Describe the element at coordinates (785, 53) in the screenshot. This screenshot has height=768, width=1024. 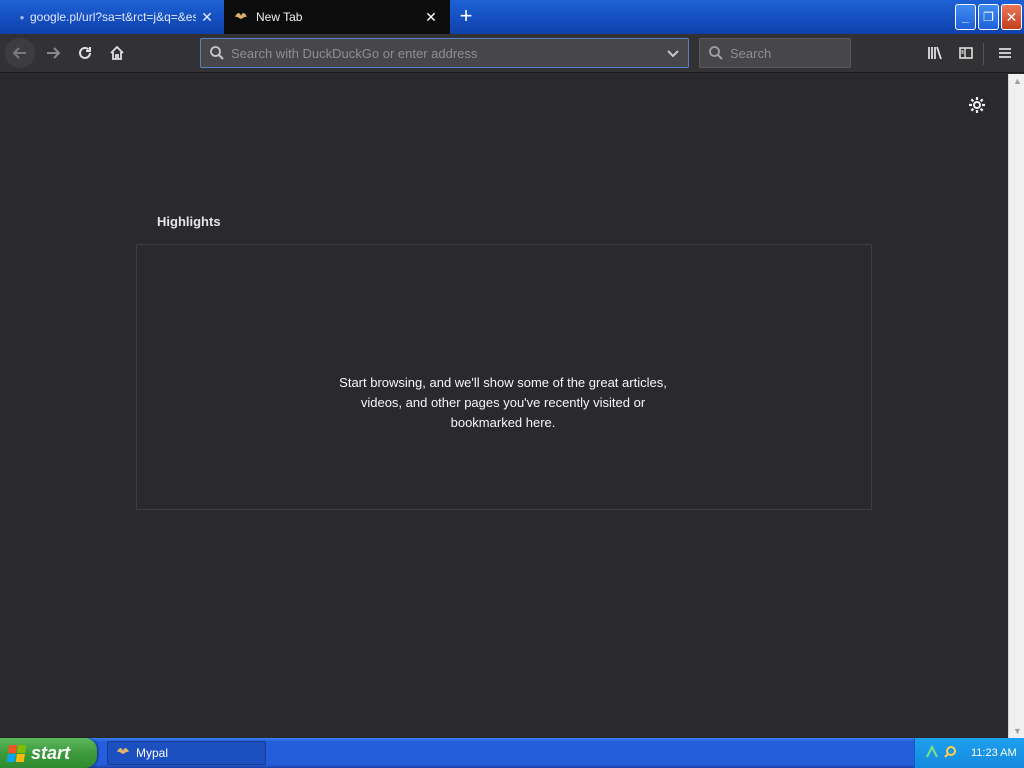
I see `search-input` at that location.